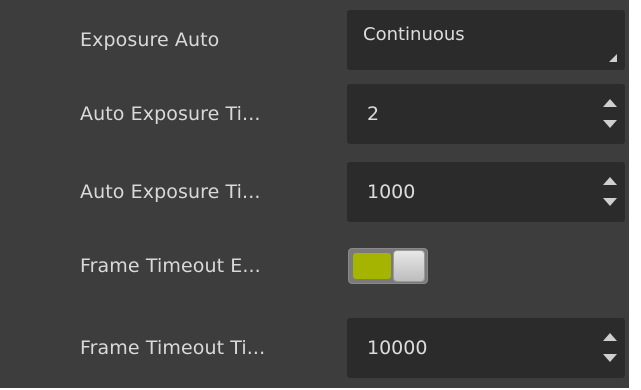 The width and height of the screenshot is (641, 390). What do you see at coordinates (414, 34) in the screenshot?
I see `exposure-auto-value: Continuous` at bounding box center [414, 34].